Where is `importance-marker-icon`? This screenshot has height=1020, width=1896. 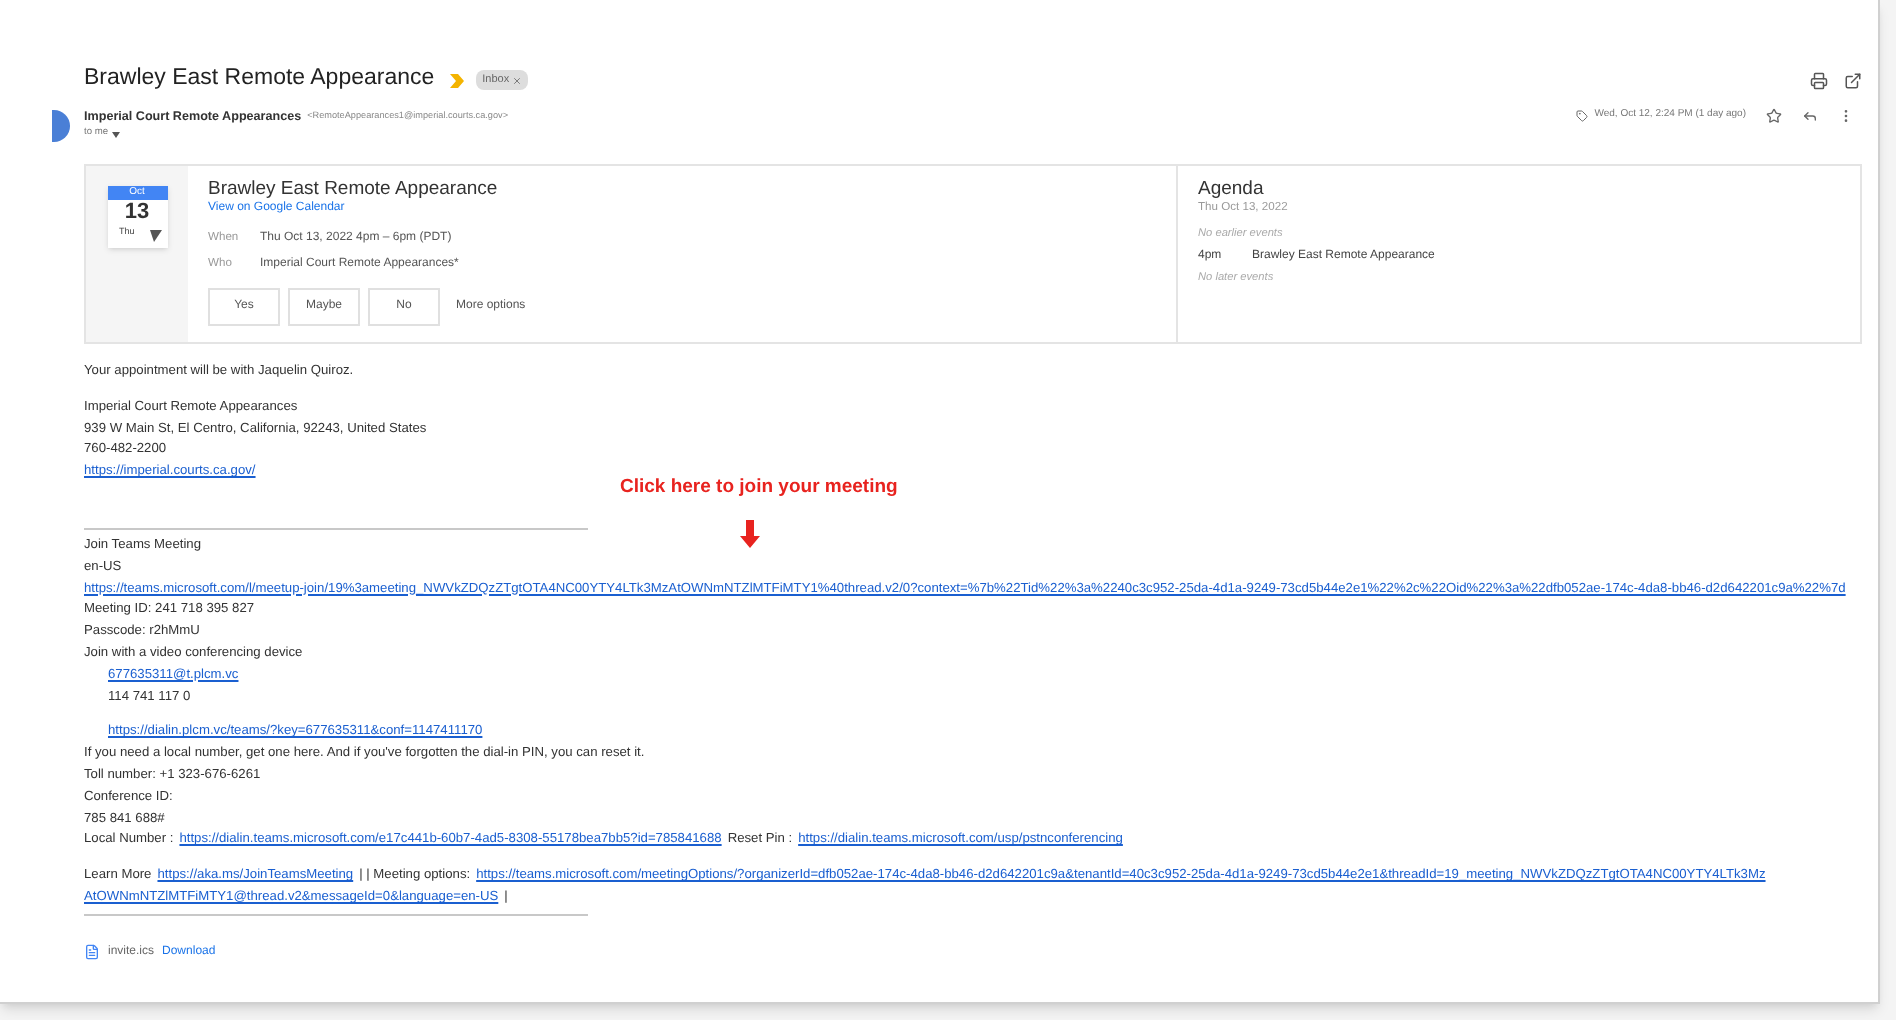
importance-marker-icon is located at coordinates (457, 80).